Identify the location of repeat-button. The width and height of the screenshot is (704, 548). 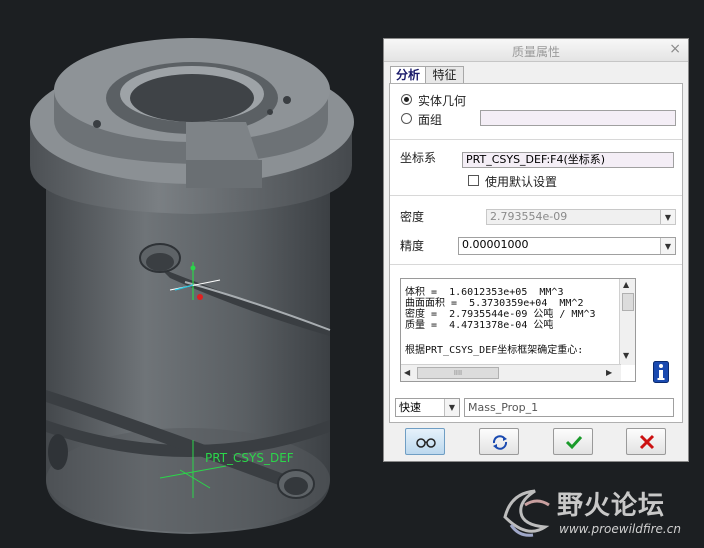
(499, 441).